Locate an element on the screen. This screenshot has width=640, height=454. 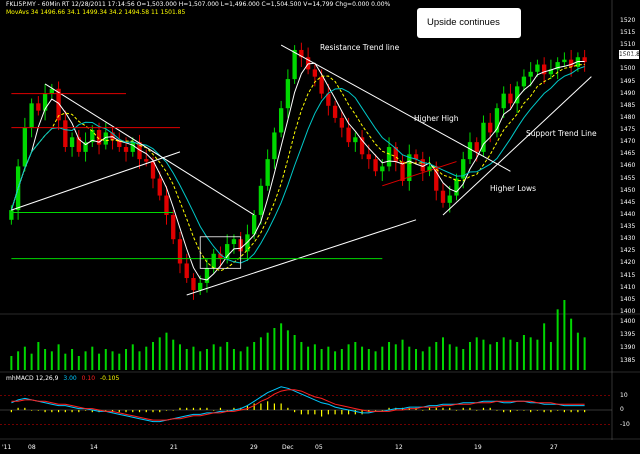
price-tick: 1455 is located at coordinates (628, 178).